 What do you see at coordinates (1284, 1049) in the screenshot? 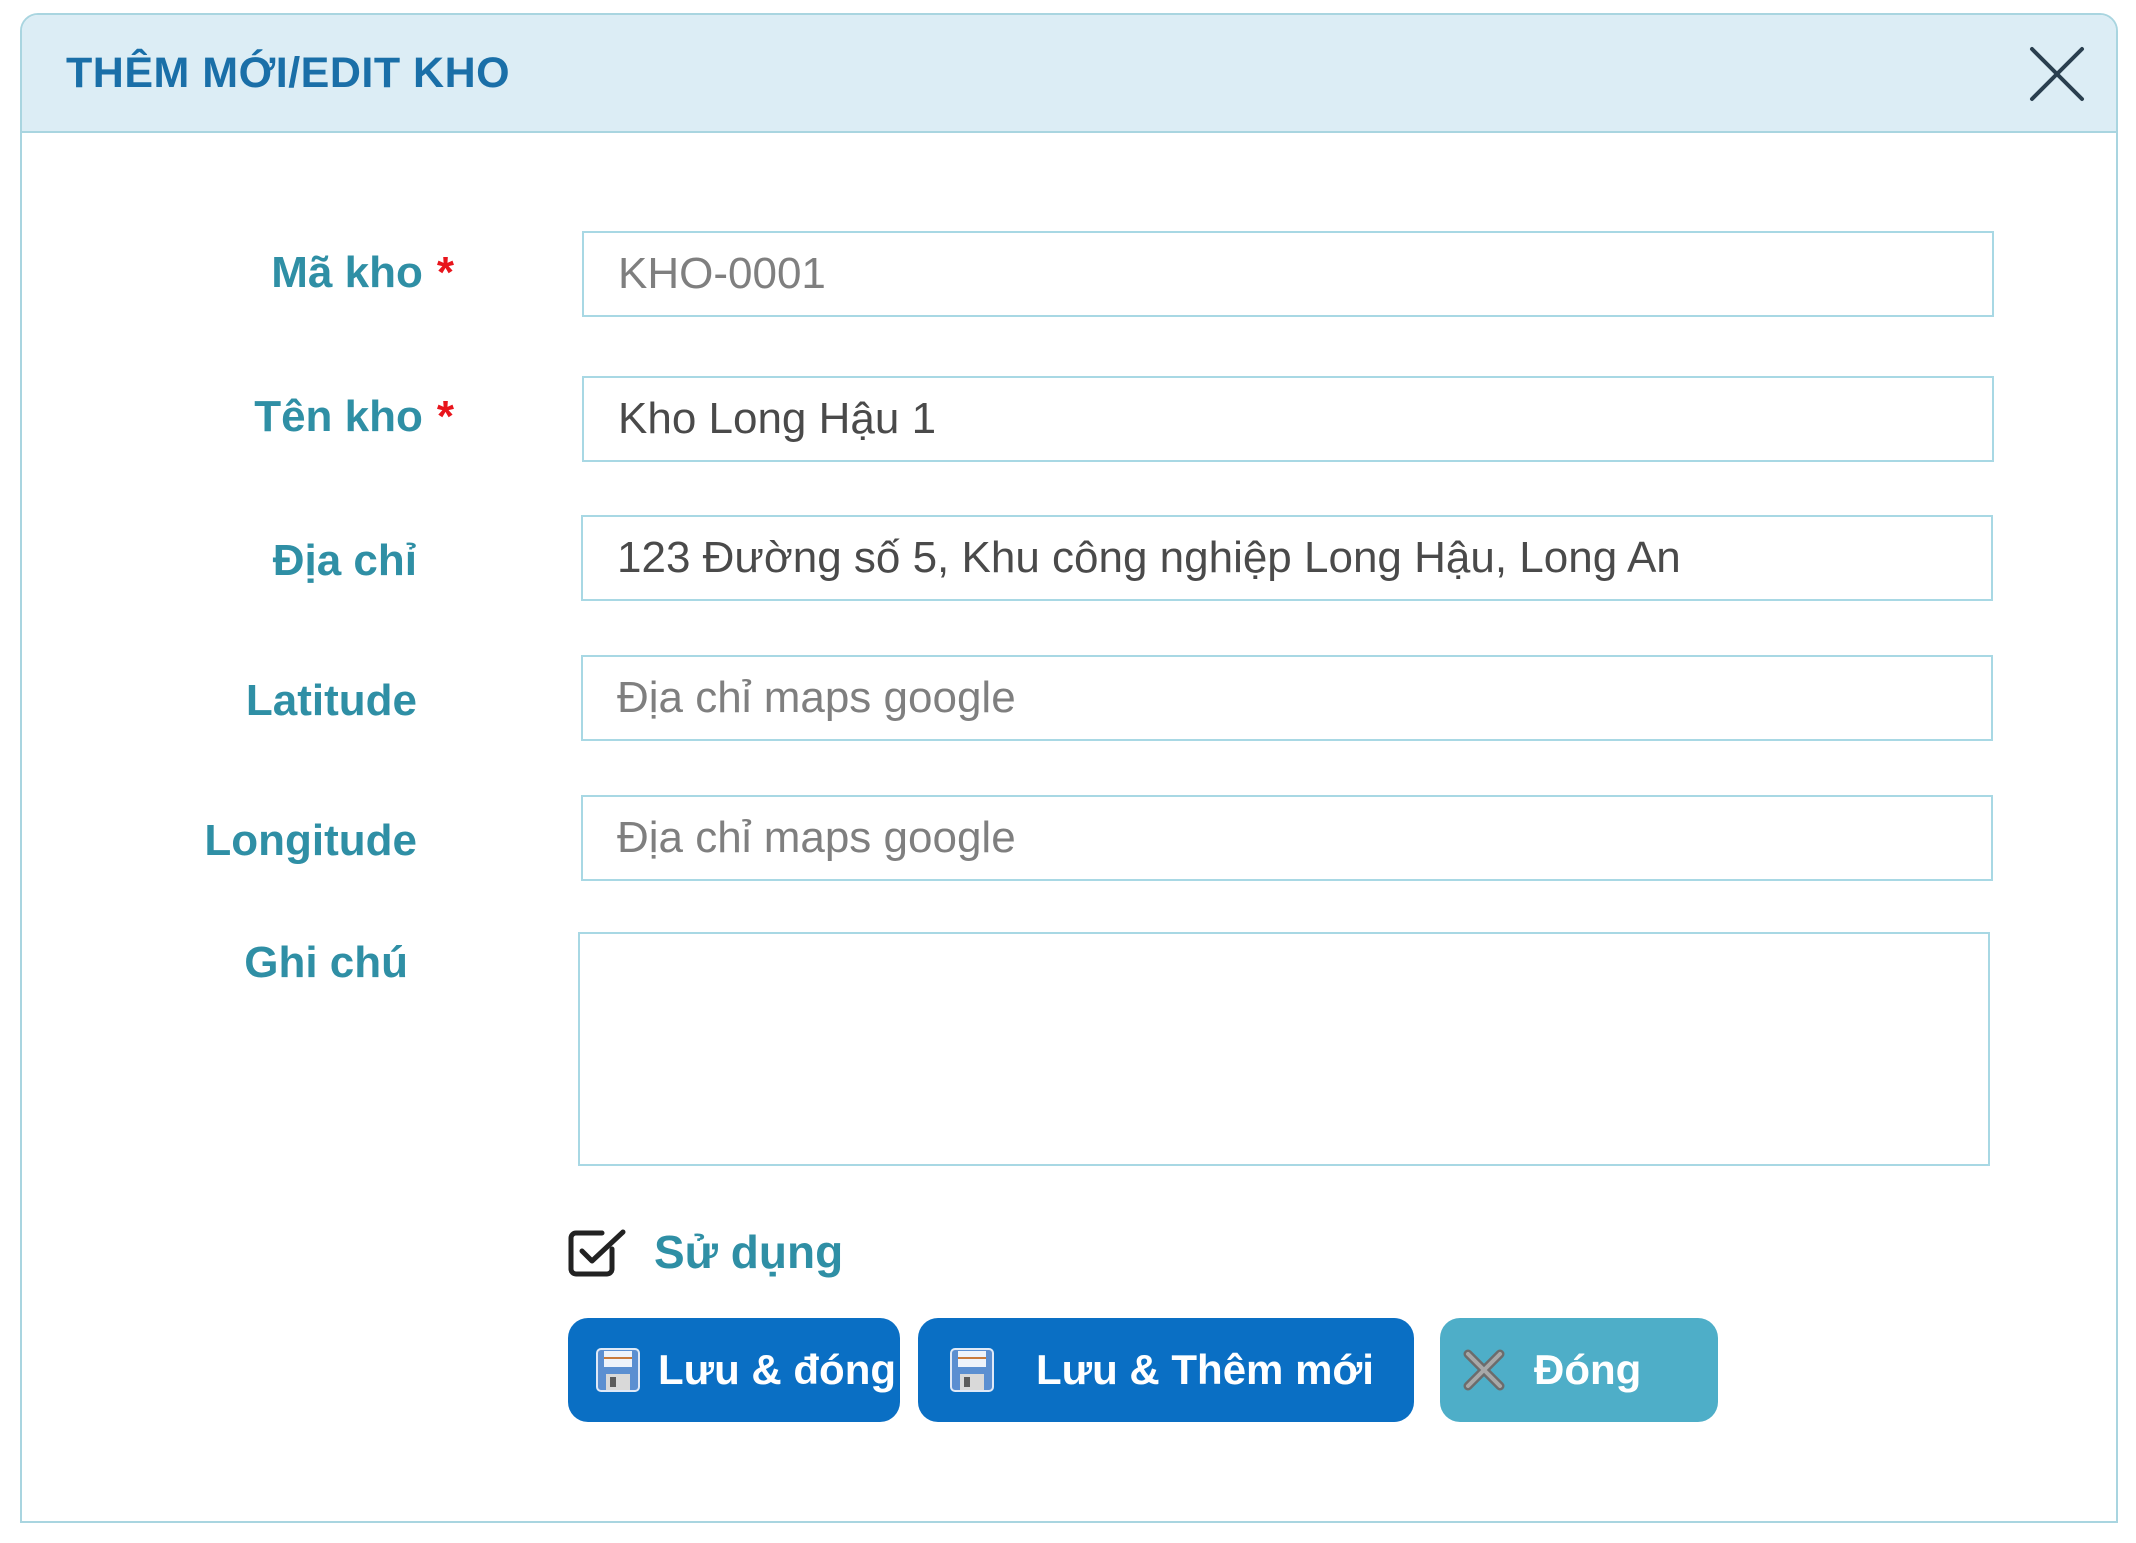
I see `ghi-chu-textarea` at bounding box center [1284, 1049].